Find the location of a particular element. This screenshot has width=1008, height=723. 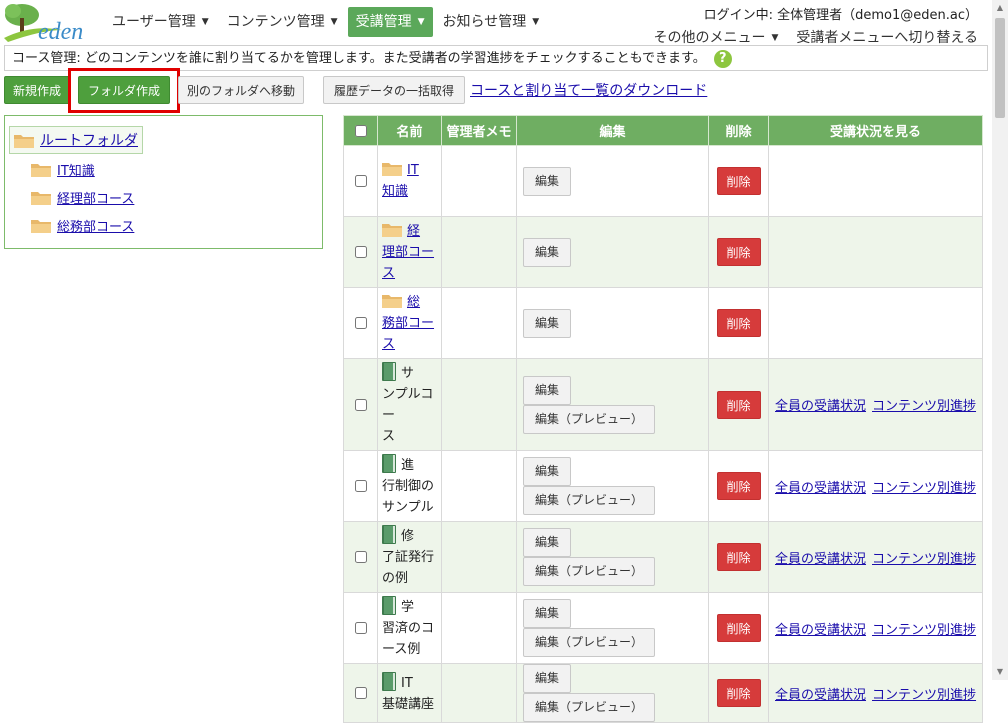

new-button: 新規作成 is located at coordinates (37, 90).